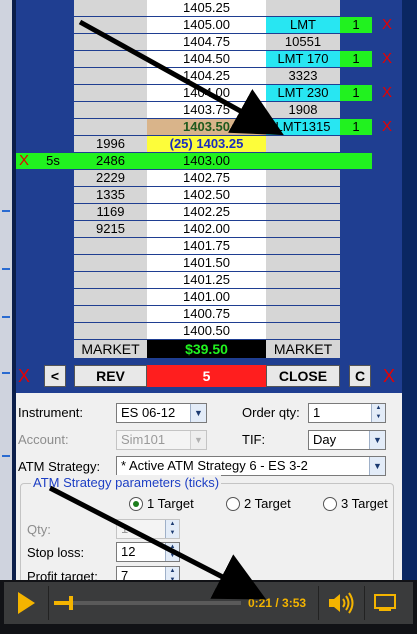 The width and height of the screenshot is (417, 634). I want to click on instrument-value: ES 06-12, so click(148, 412).